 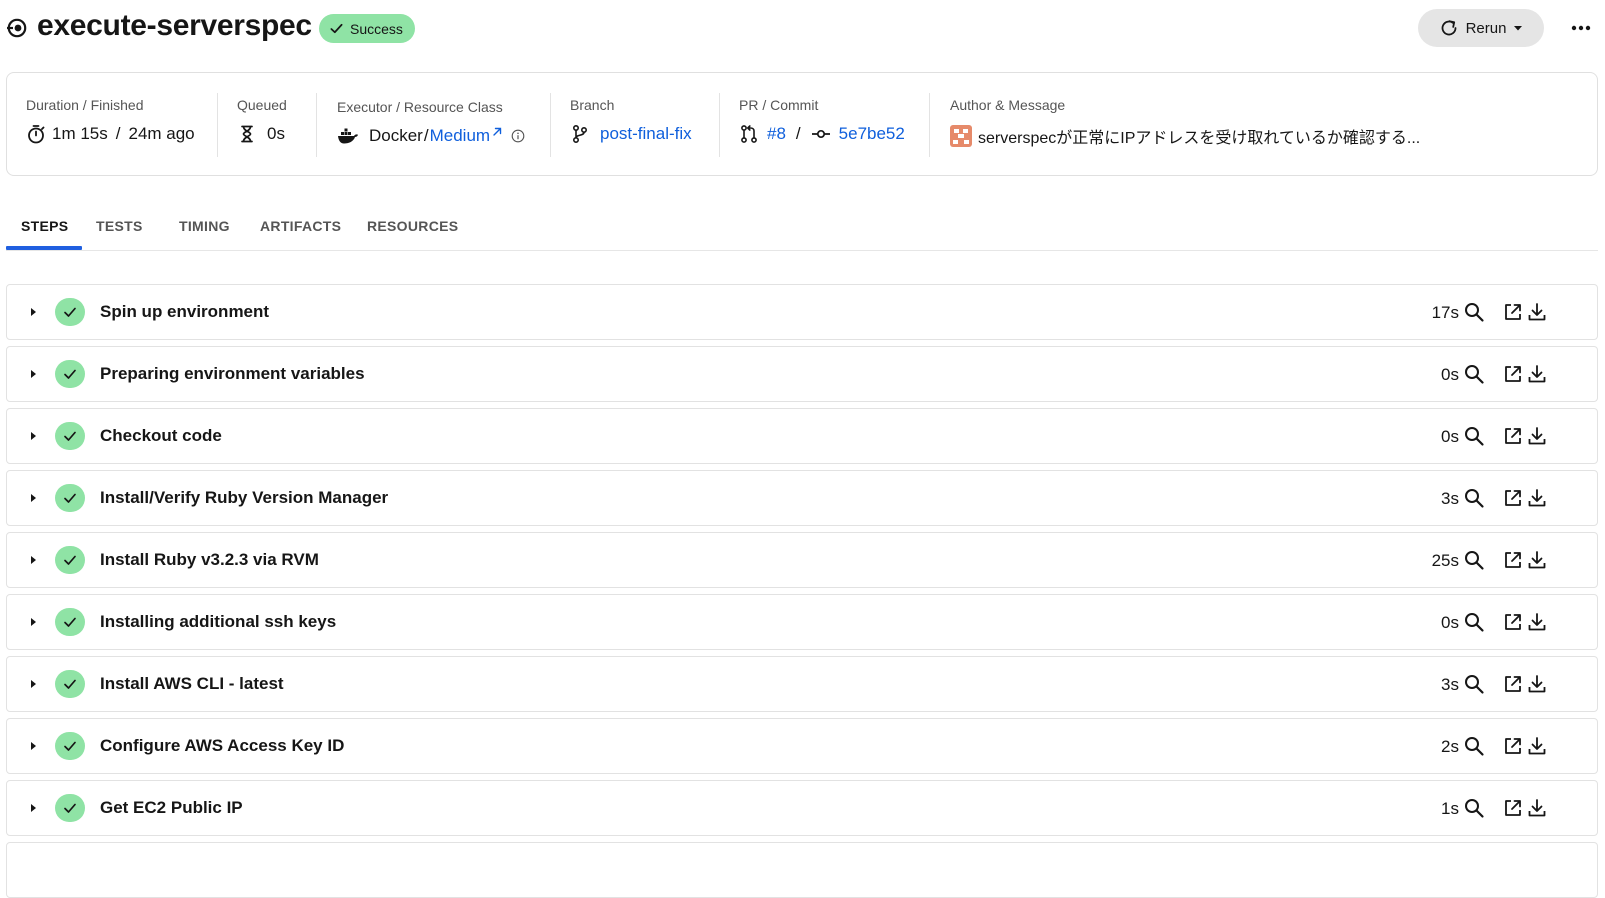 What do you see at coordinates (802, 312) in the screenshot?
I see `step-row: Spin up environment 17s` at bounding box center [802, 312].